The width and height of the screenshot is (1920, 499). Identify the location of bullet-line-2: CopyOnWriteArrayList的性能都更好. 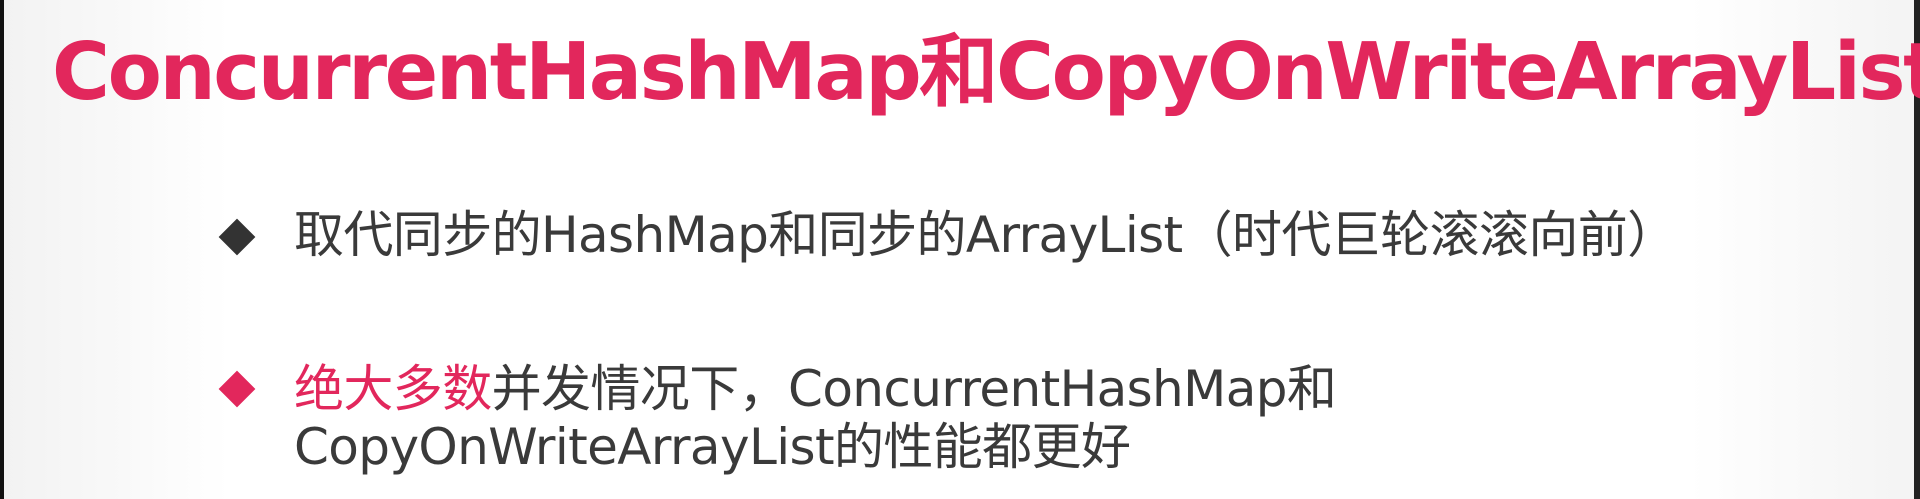
(712, 447).